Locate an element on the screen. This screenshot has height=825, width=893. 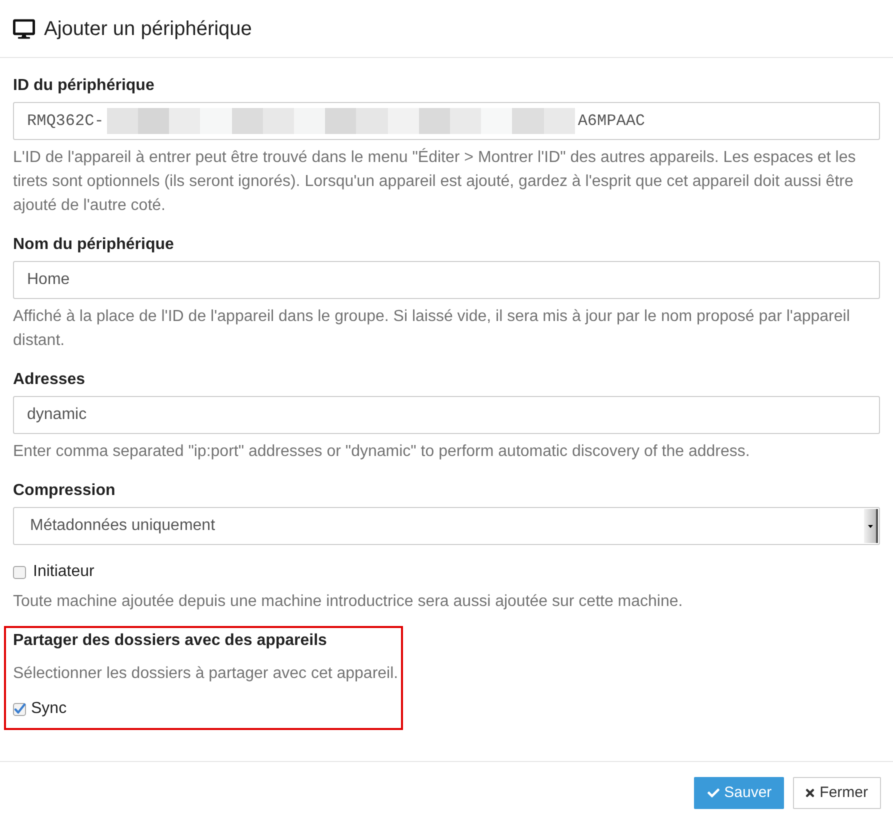
help-text: Sélectionner les dossiers à partager avec cet appareil. is located at coordinates (206, 674).